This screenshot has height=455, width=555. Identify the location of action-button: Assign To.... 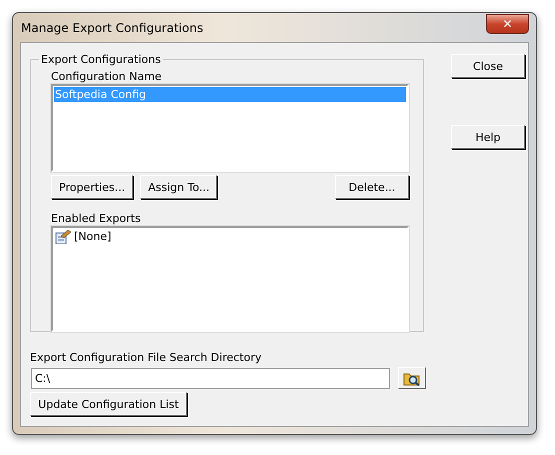
(179, 187).